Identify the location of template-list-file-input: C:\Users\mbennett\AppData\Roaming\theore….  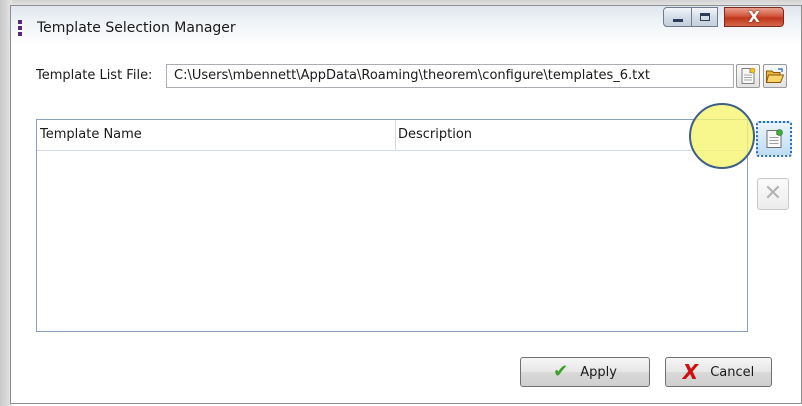
(450, 76).